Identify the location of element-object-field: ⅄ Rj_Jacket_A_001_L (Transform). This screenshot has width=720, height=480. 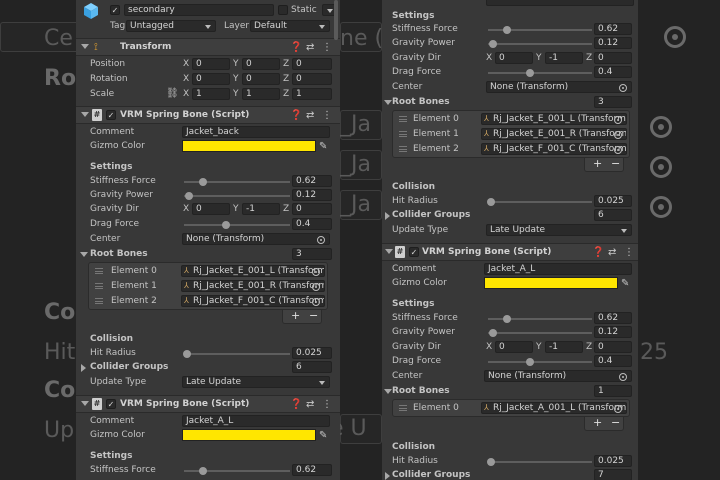
(554, 408).